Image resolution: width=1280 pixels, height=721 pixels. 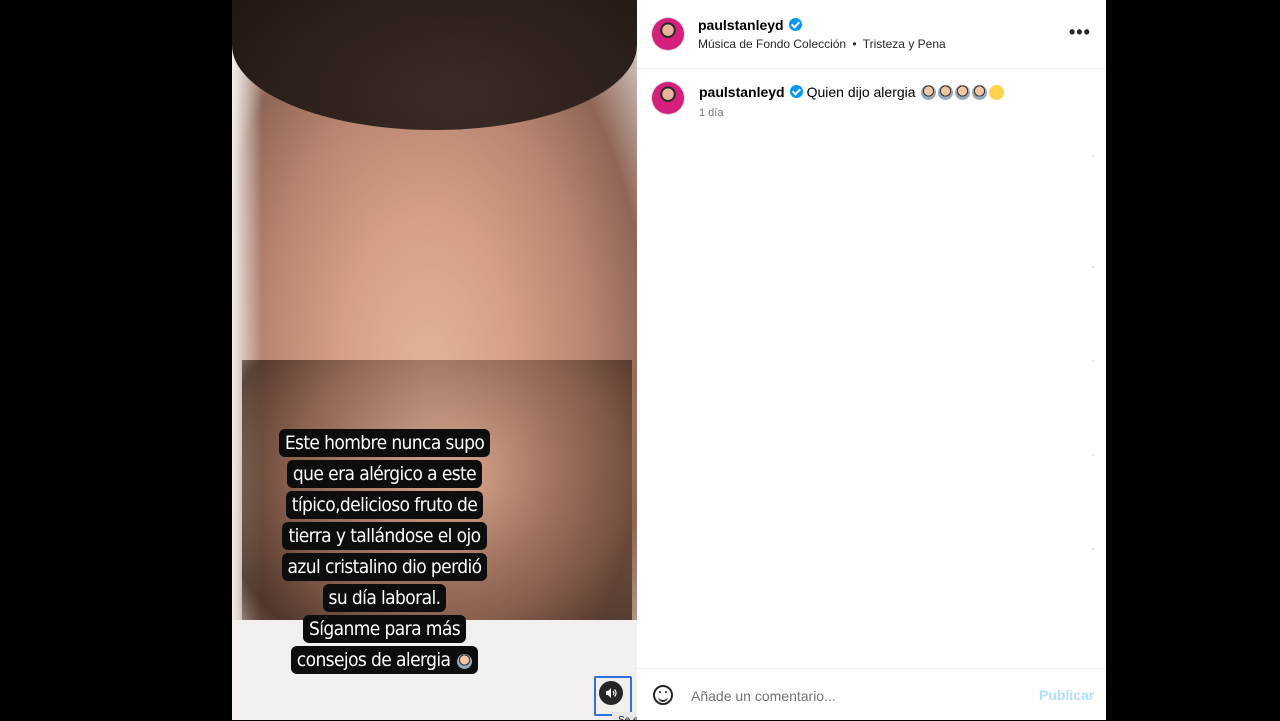 I want to click on comment-composer: Publicar, so click(x=871, y=694).